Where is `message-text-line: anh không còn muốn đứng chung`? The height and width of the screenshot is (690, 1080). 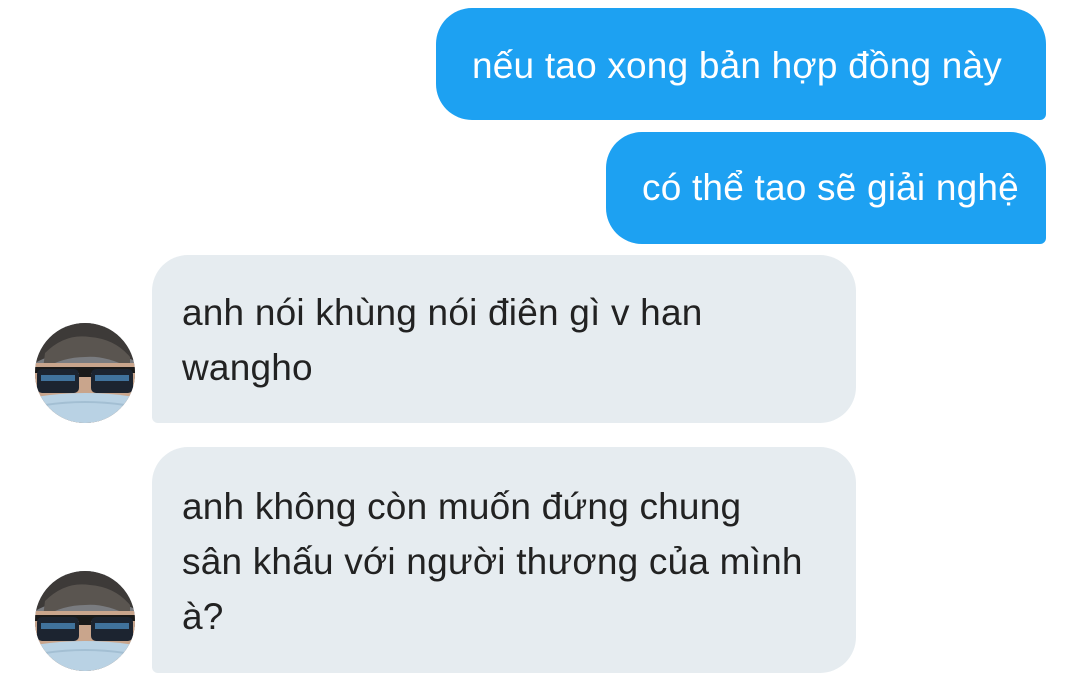
message-text-line: anh không còn muốn đứng chung is located at coordinates (462, 506).